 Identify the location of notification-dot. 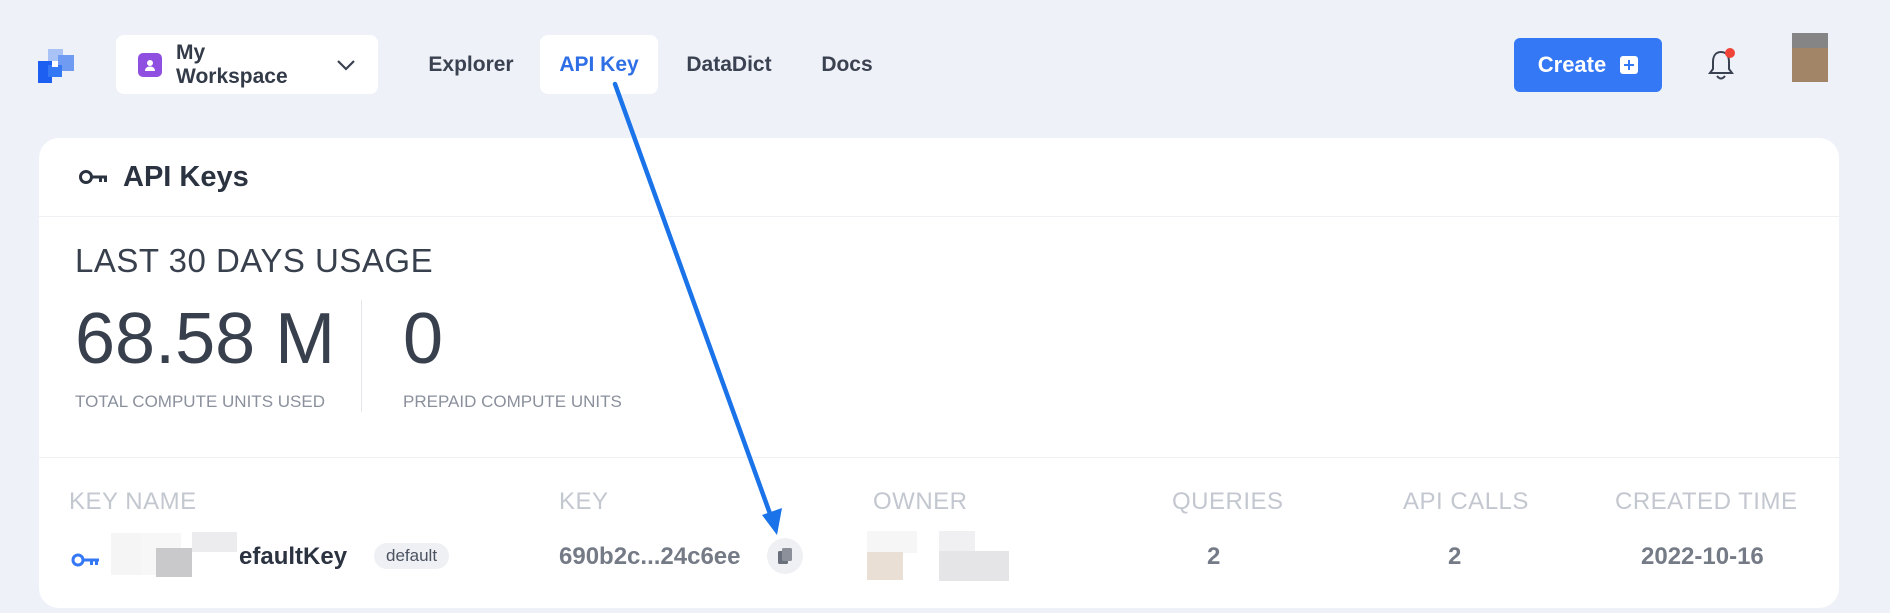
(1730, 53).